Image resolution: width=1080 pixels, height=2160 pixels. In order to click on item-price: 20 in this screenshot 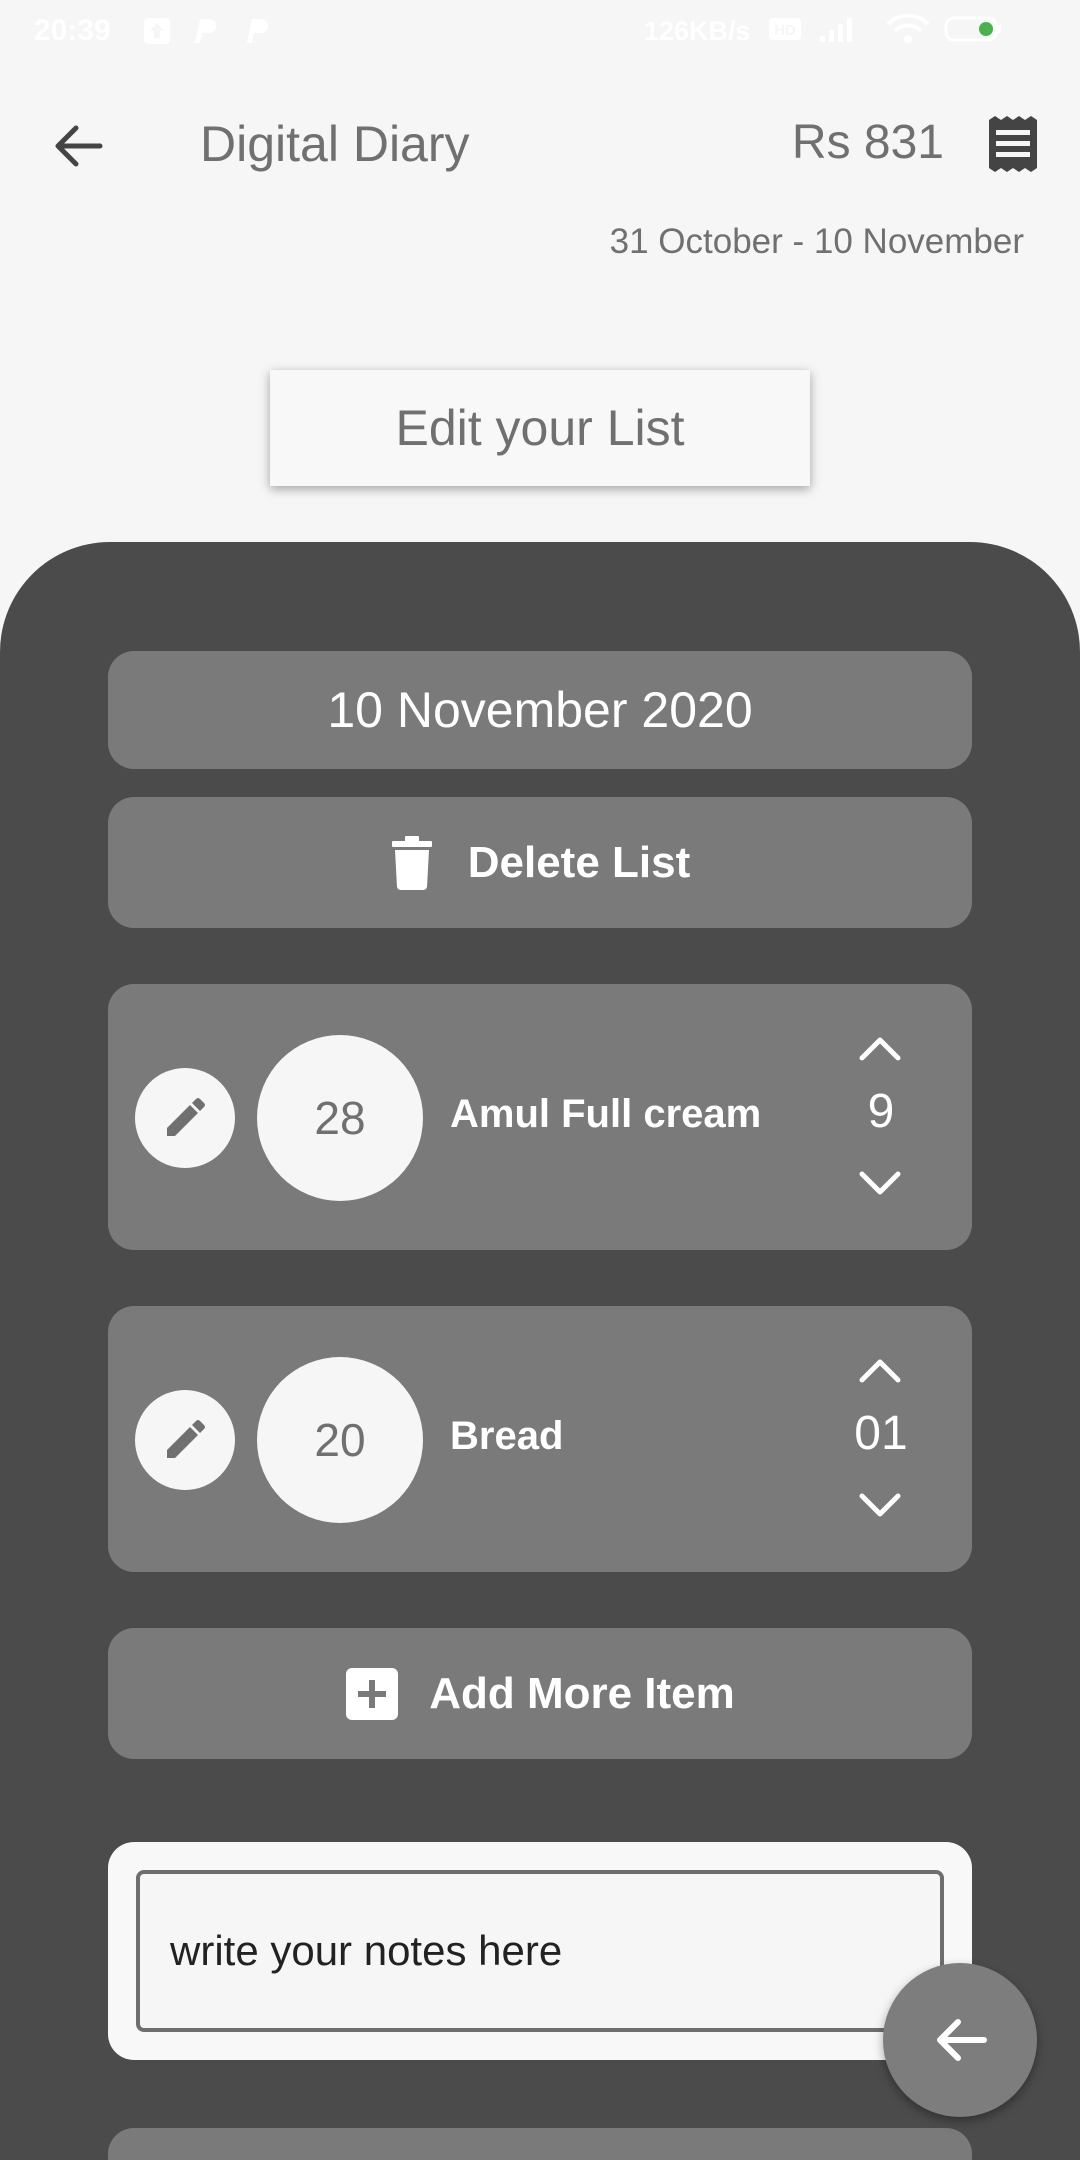, I will do `click(340, 1440)`.